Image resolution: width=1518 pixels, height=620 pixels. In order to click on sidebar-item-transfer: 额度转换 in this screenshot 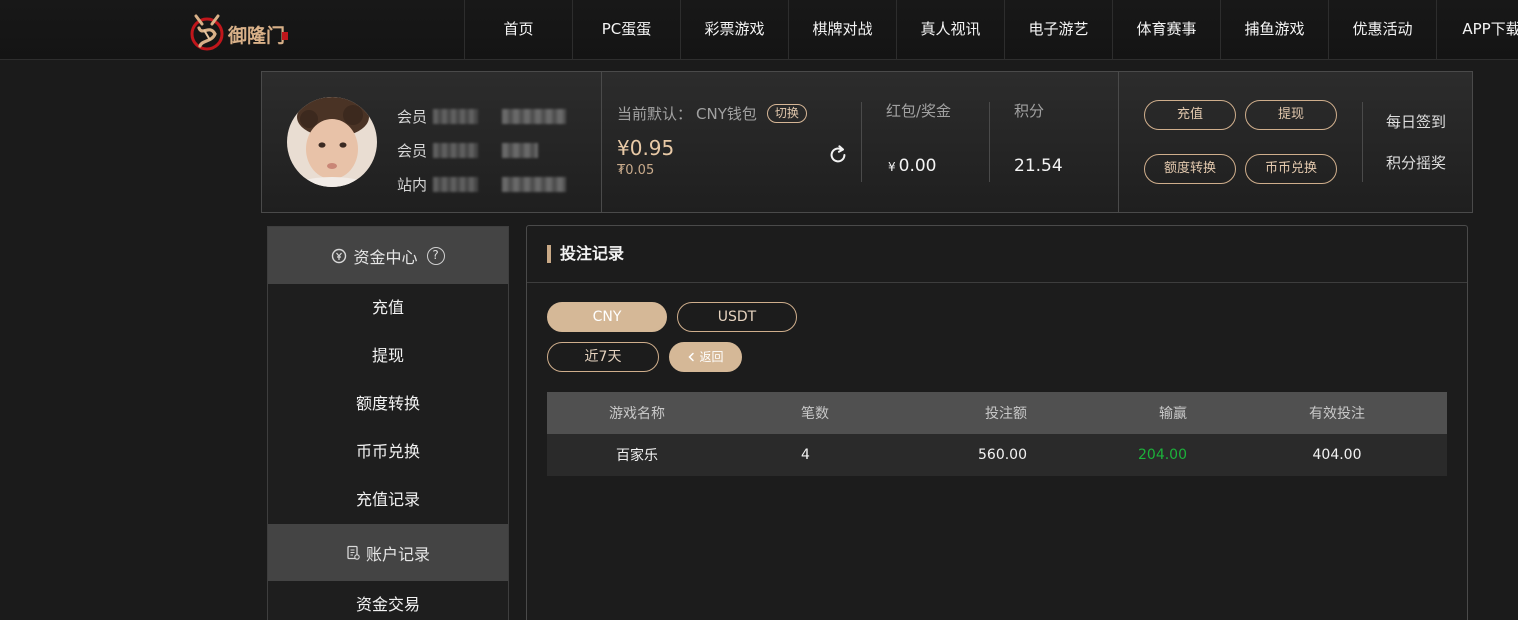, I will do `click(388, 404)`.